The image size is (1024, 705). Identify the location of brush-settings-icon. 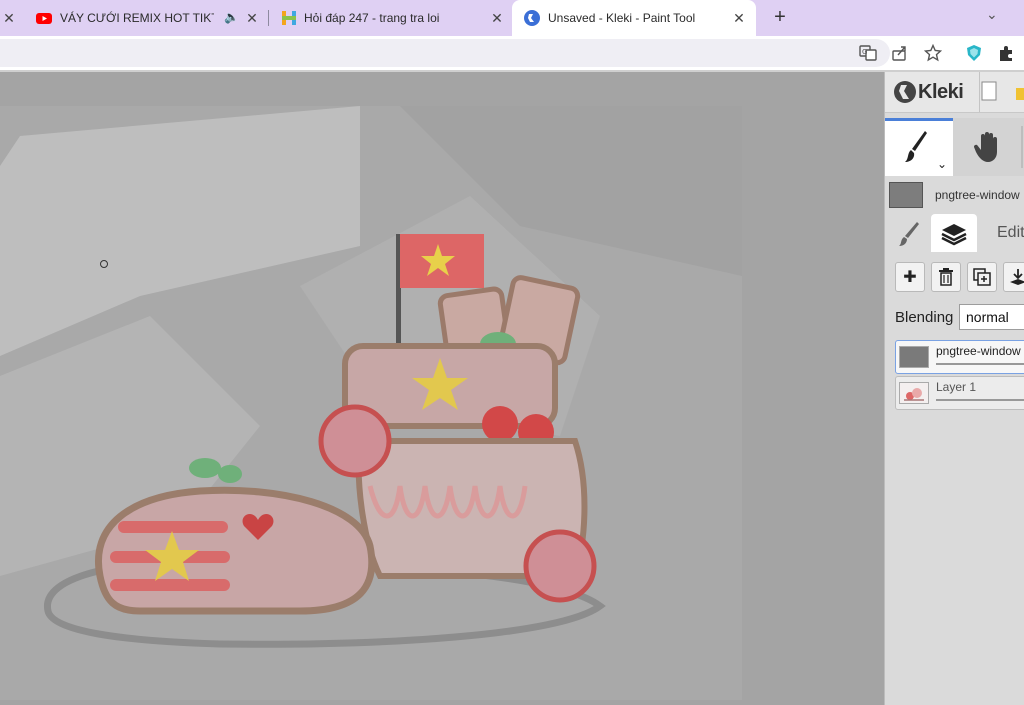
(909, 234).